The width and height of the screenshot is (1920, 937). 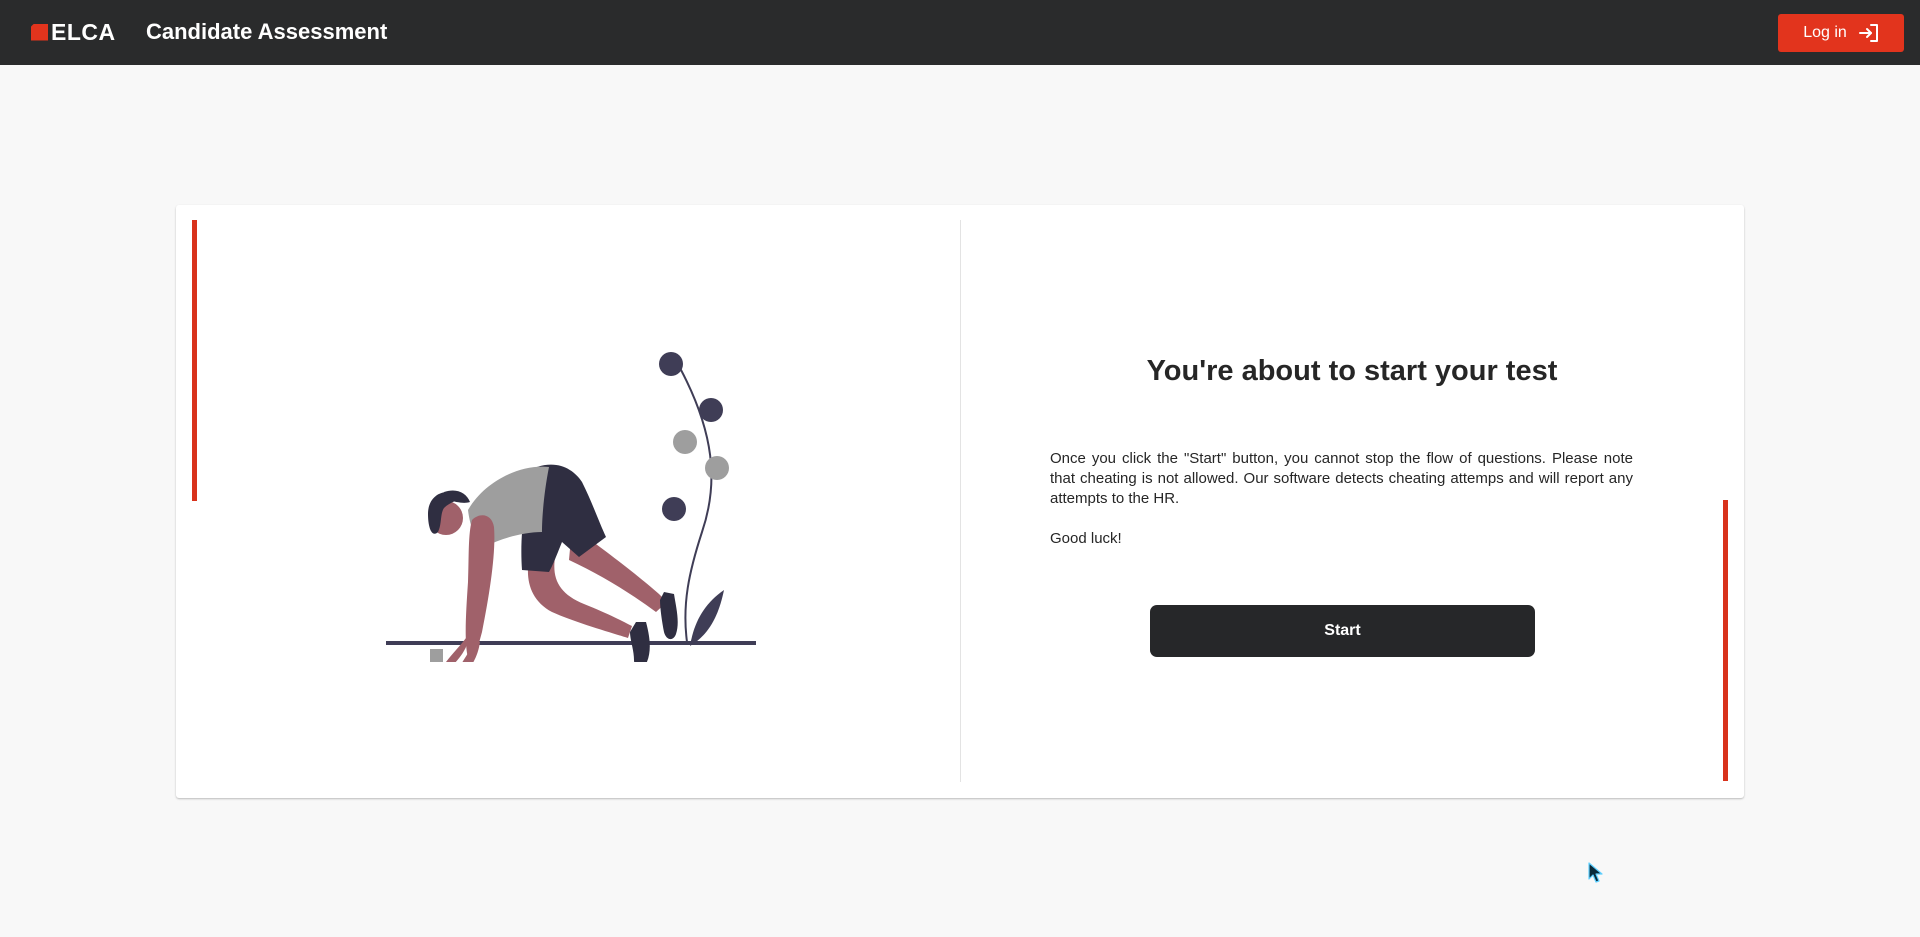 What do you see at coordinates (574, 511) in the screenshot?
I see `runner-illustration` at bounding box center [574, 511].